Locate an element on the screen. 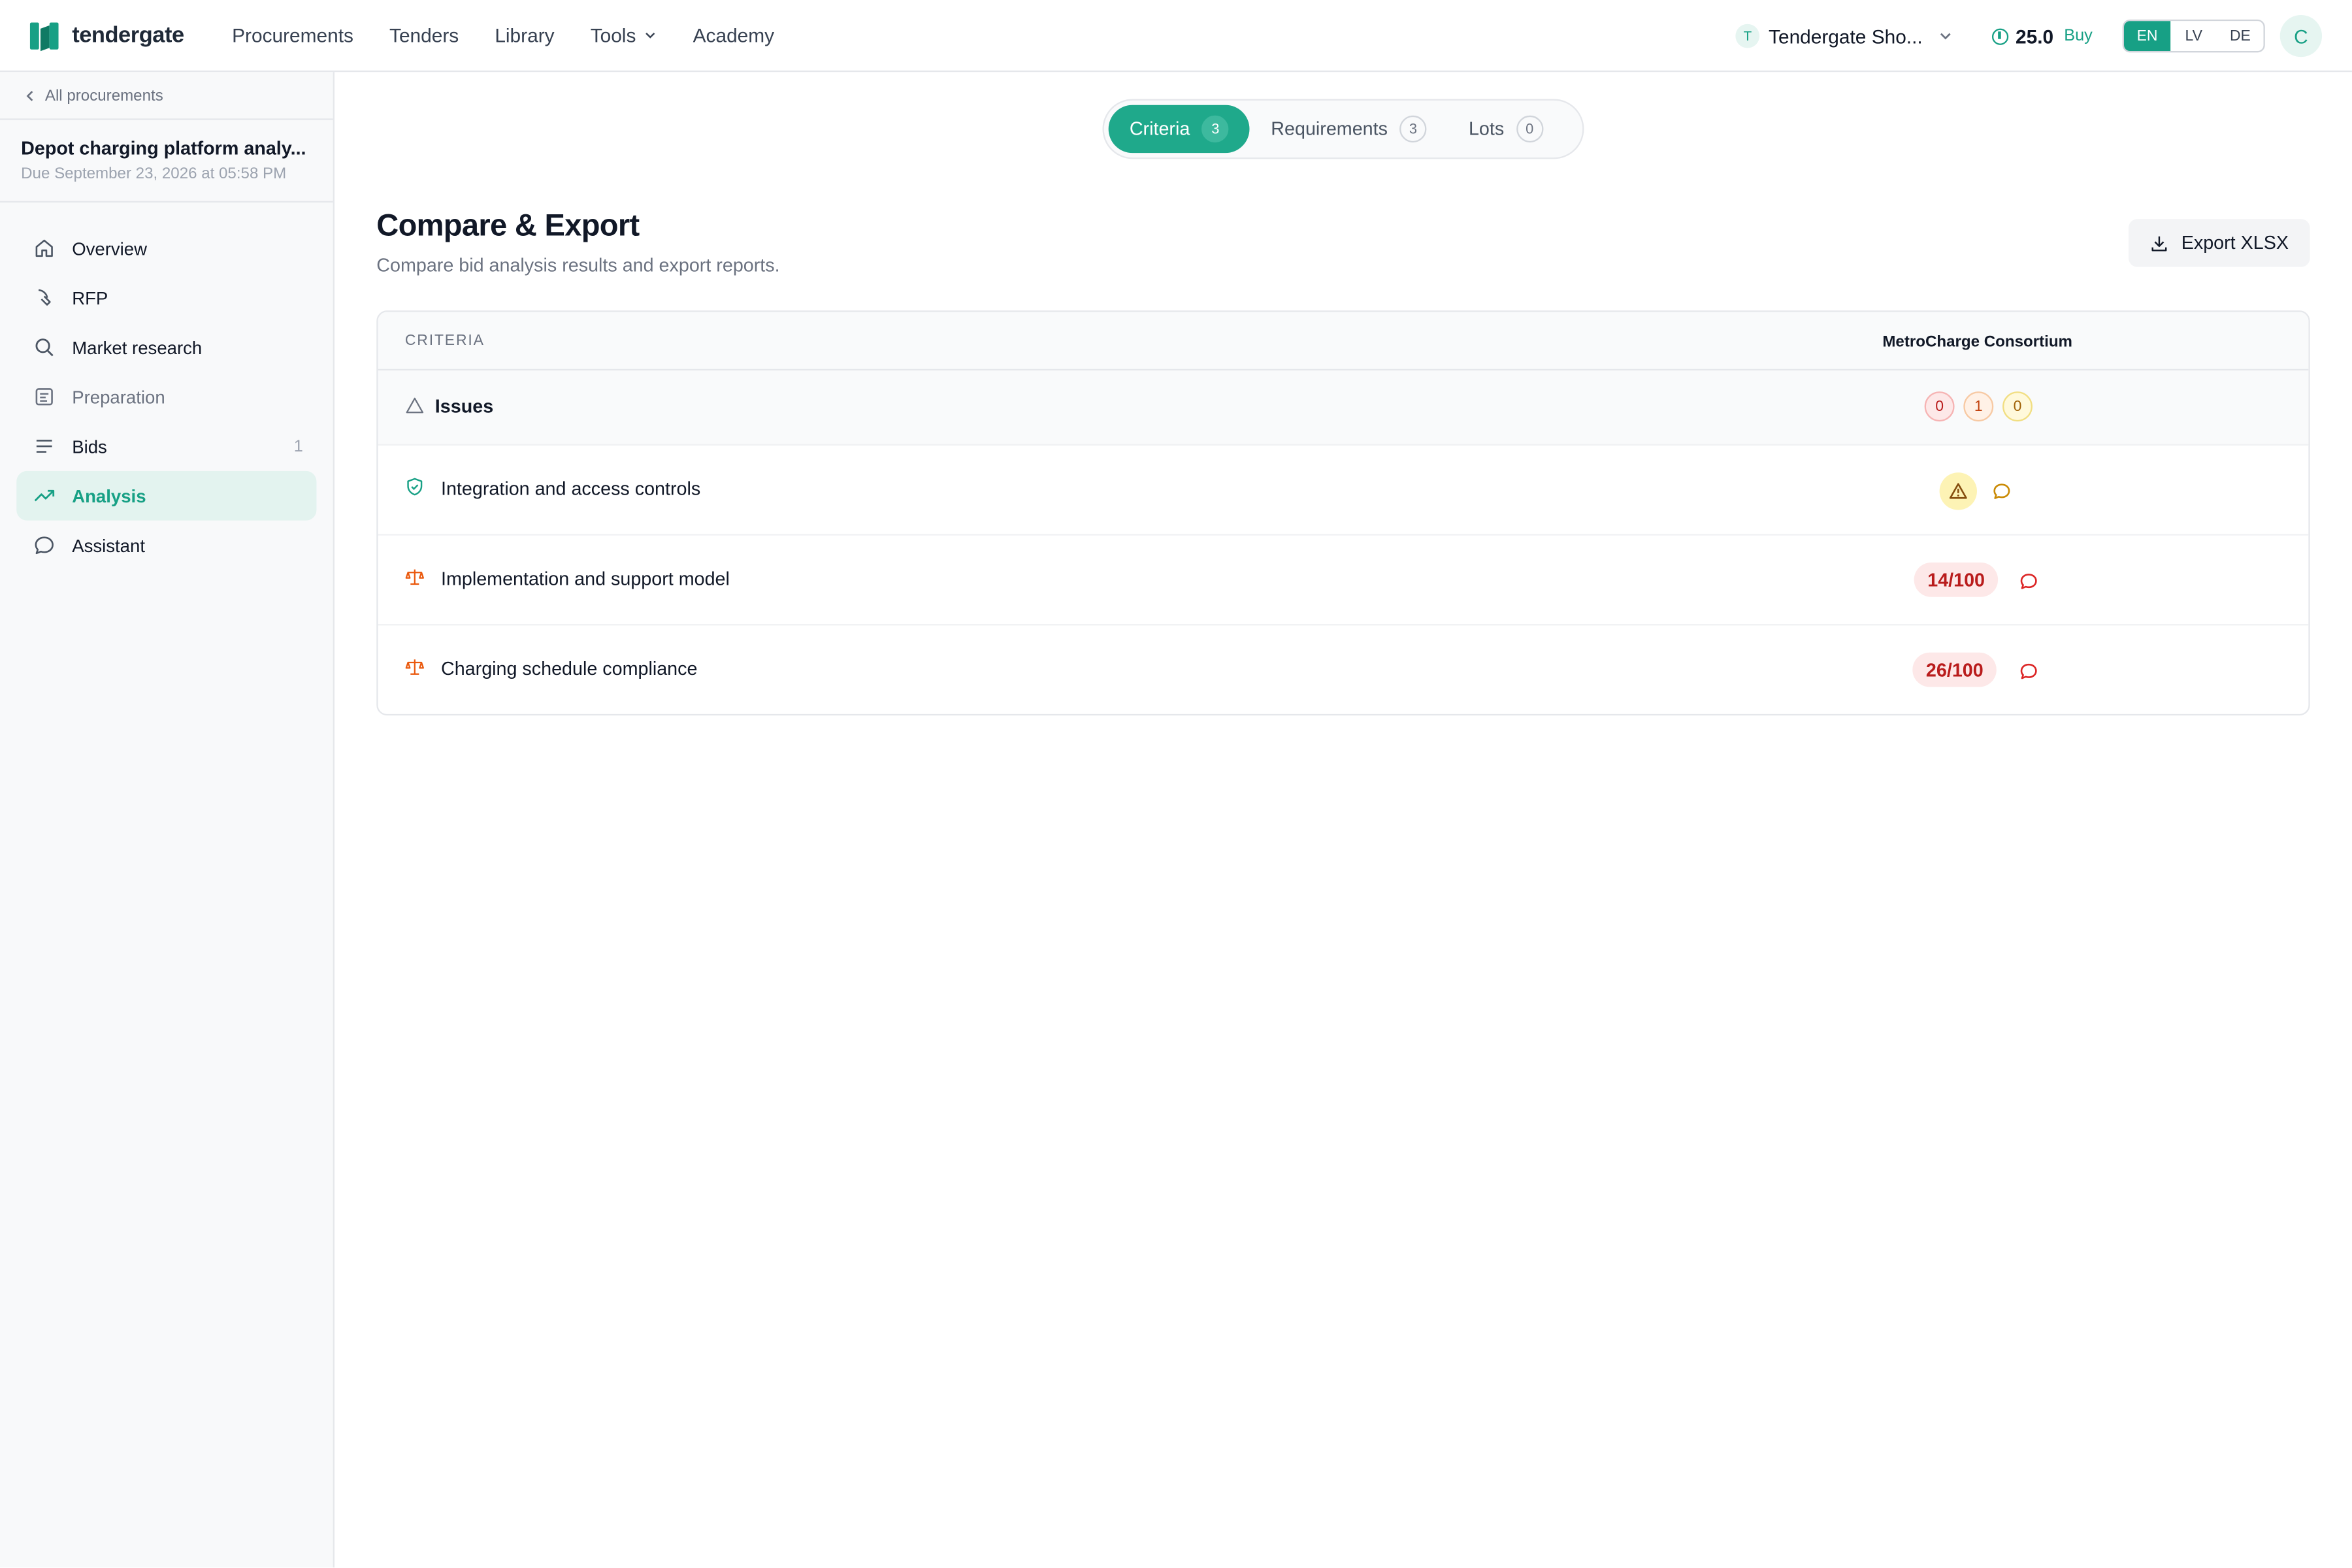  back-to-procurements: All procurements is located at coordinates (166, 96).